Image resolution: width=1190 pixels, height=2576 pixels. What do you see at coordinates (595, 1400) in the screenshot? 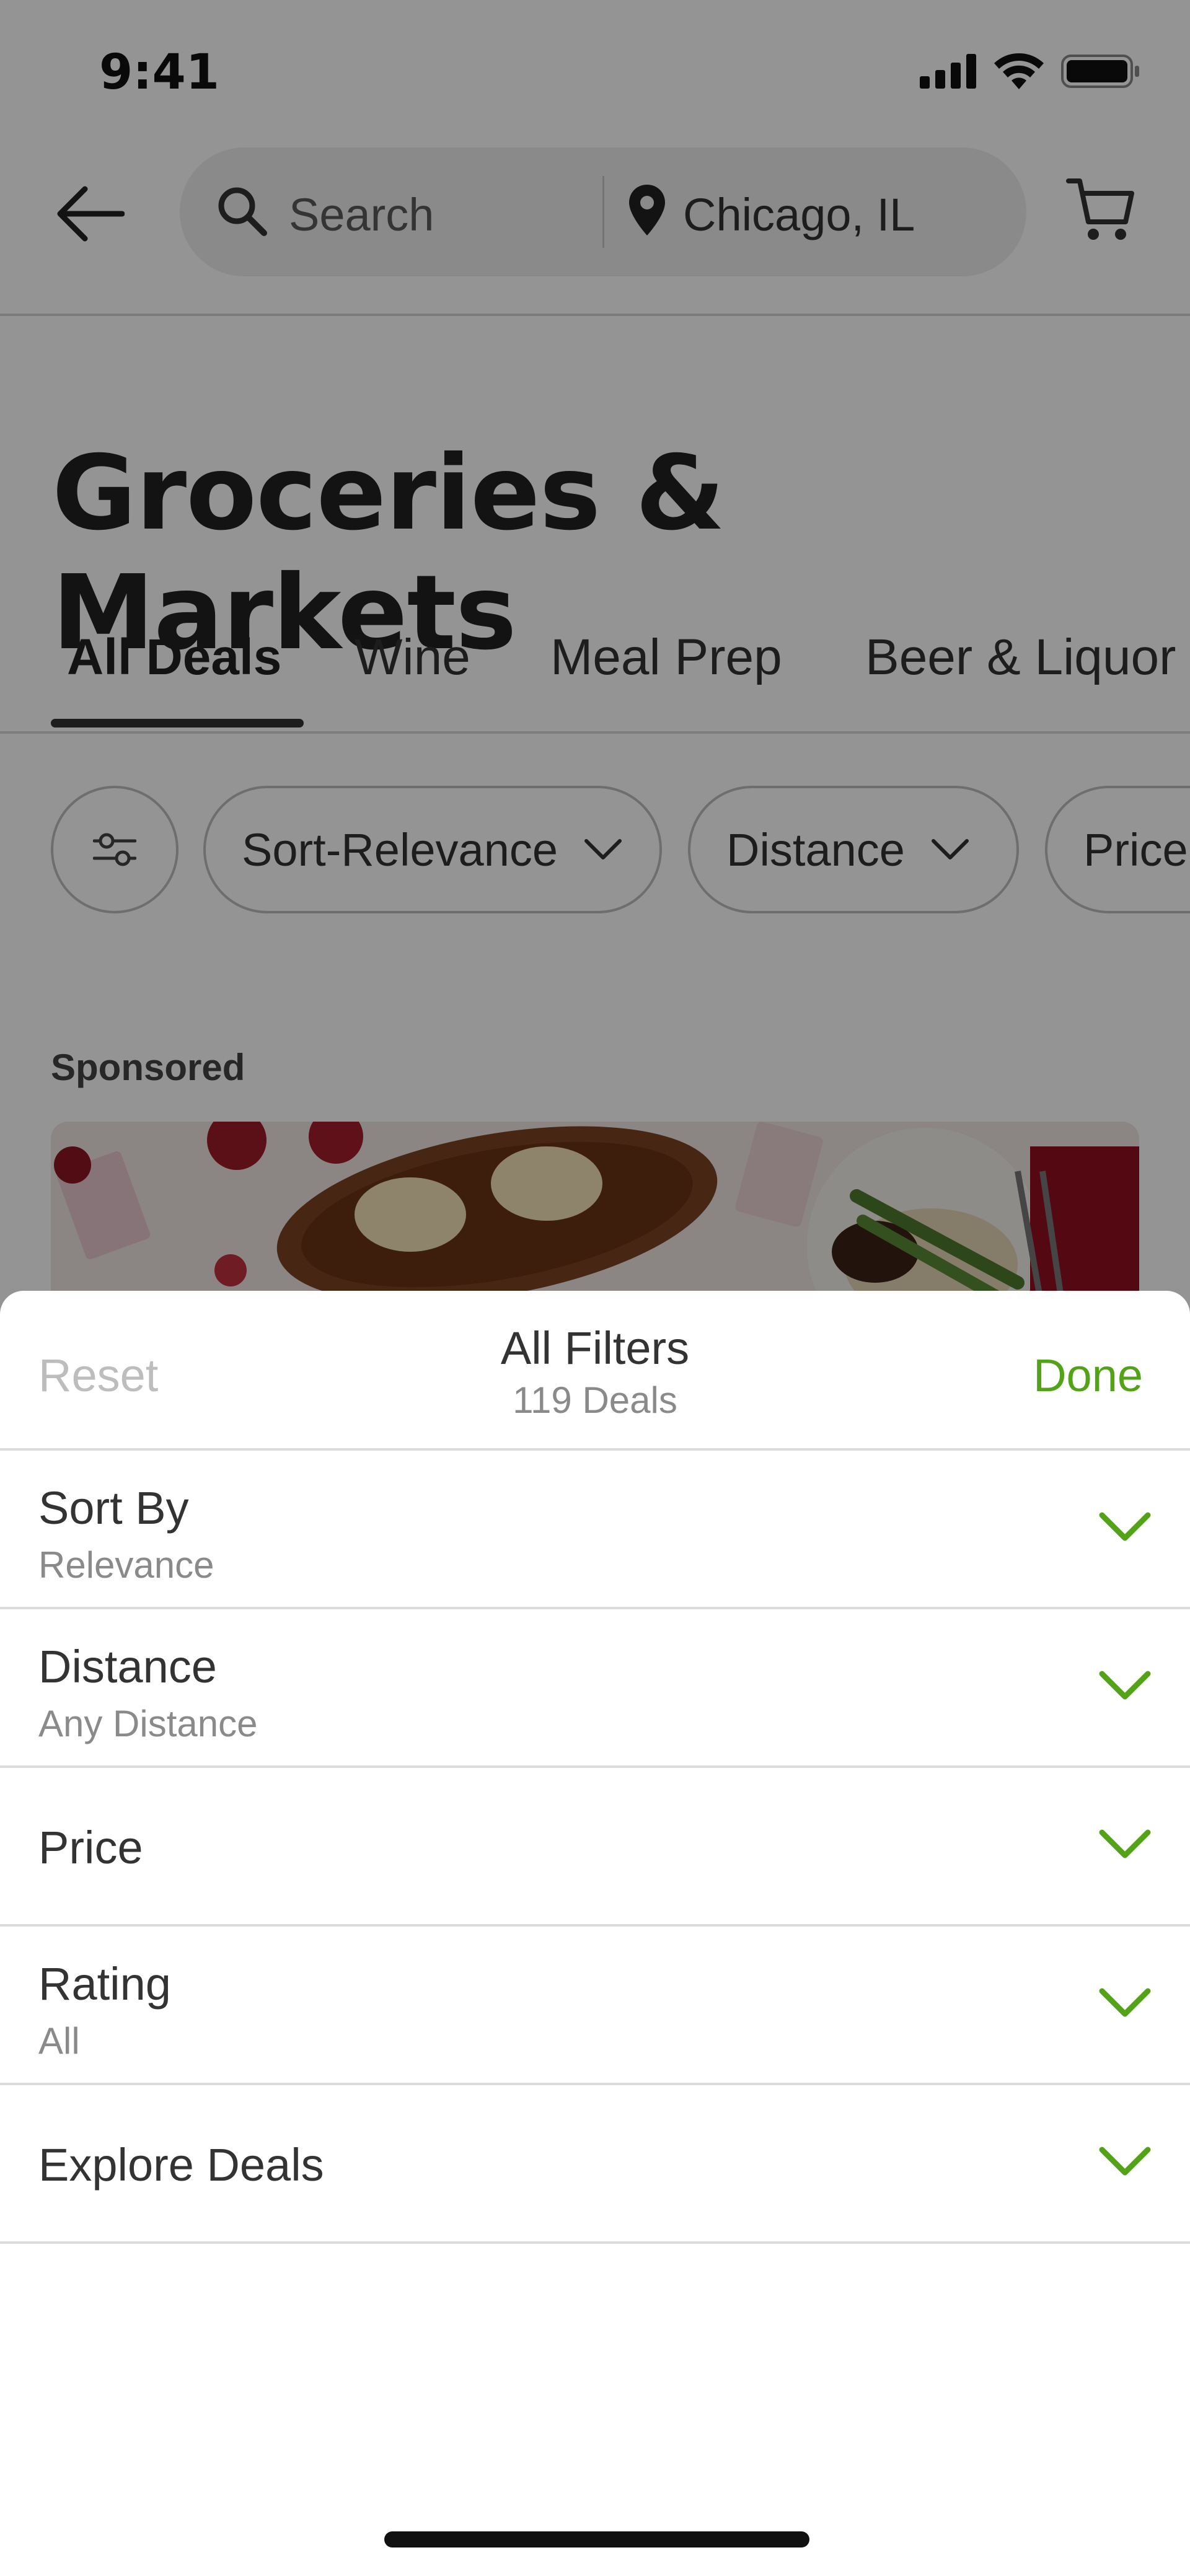
I see `deals-count: 119 Deals` at bounding box center [595, 1400].